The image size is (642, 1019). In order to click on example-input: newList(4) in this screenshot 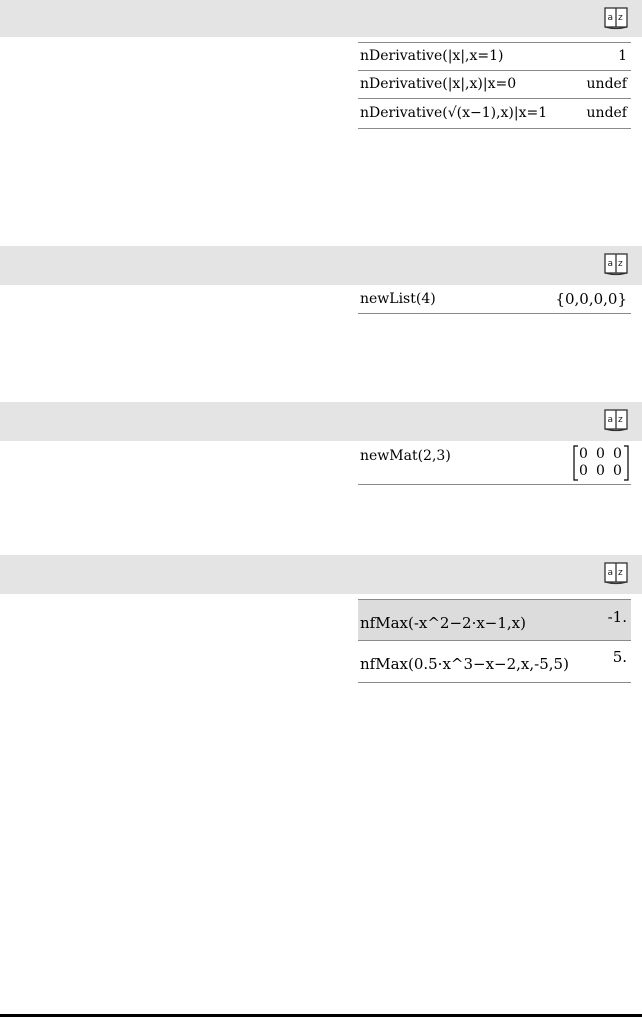, I will do `click(398, 299)`.